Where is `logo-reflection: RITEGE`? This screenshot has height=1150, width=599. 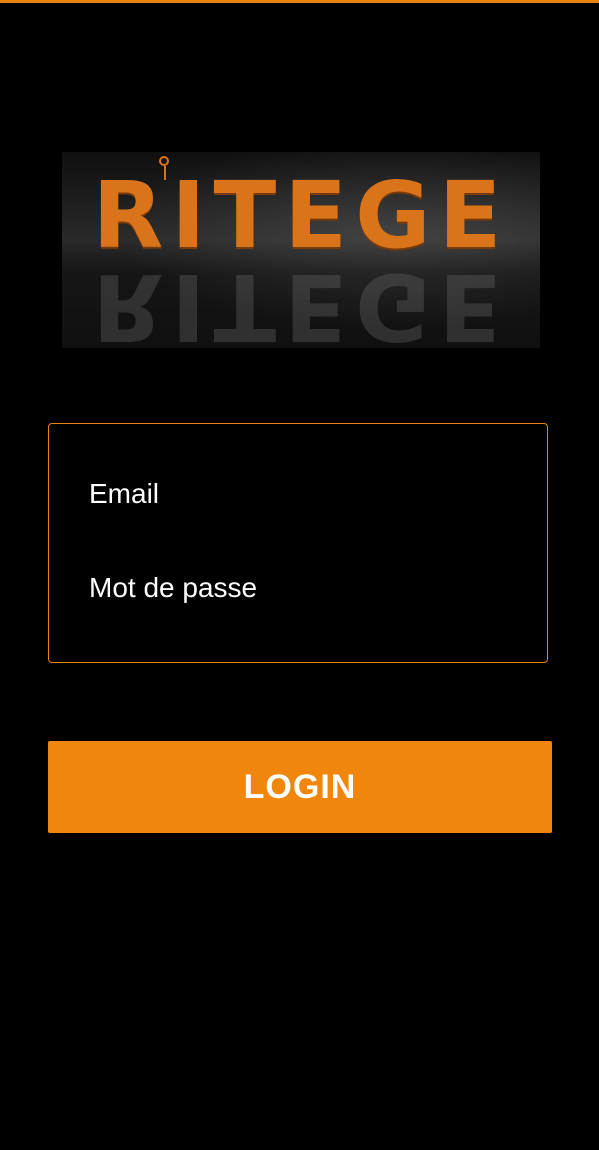
logo-reflection: RITEGE is located at coordinates (301, 300).